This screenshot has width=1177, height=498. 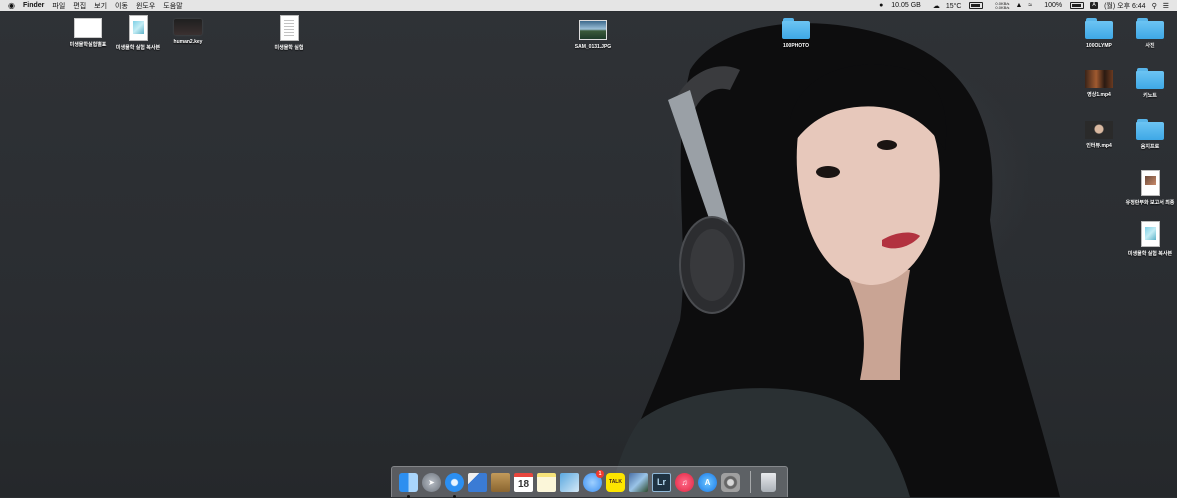 I want to click on calendar-day: 18, so click(x=523, y=484).